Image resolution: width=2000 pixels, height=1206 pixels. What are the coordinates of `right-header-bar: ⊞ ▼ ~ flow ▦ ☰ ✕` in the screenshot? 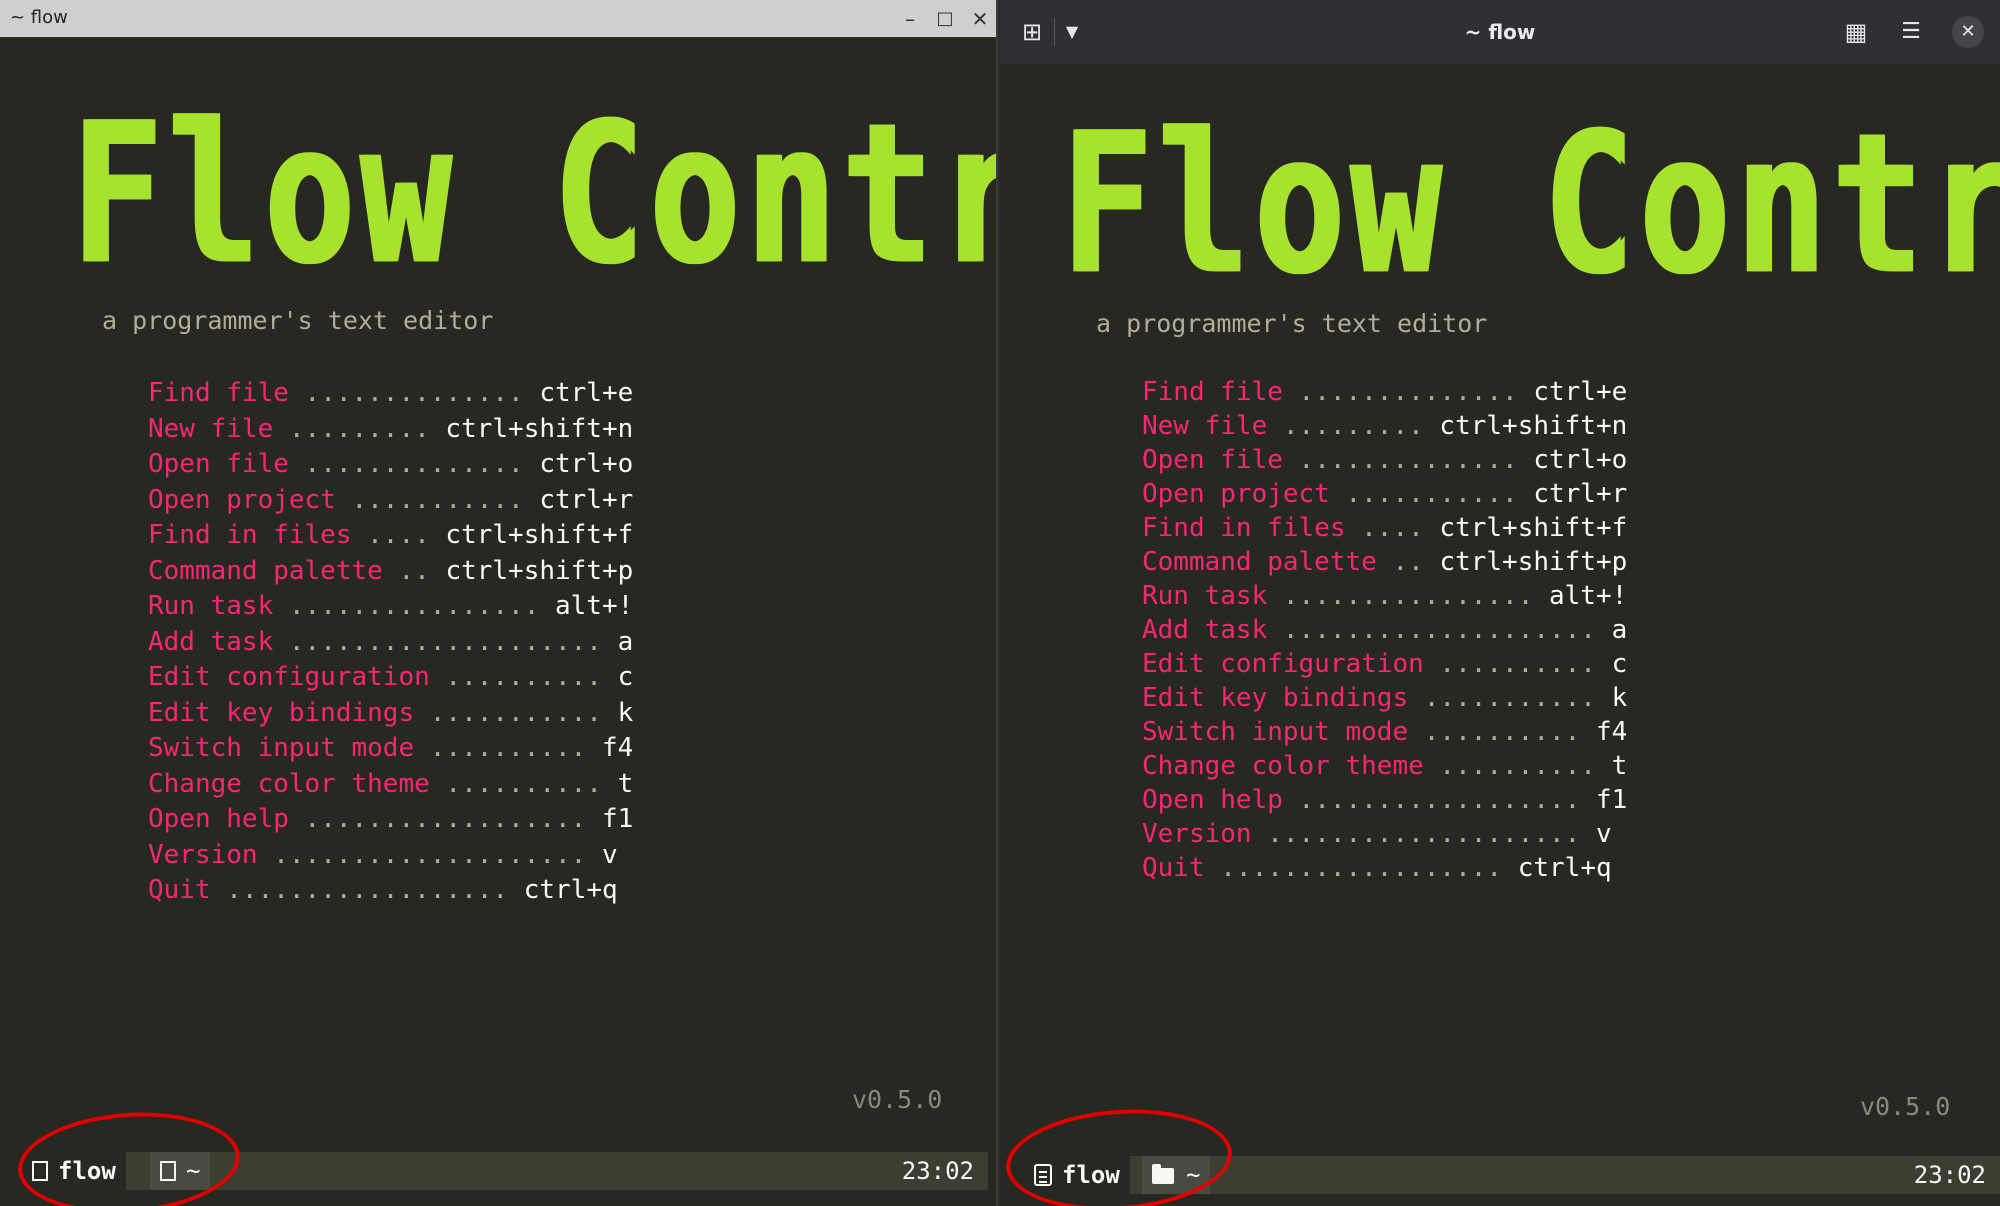 It's located at (1500, 32).